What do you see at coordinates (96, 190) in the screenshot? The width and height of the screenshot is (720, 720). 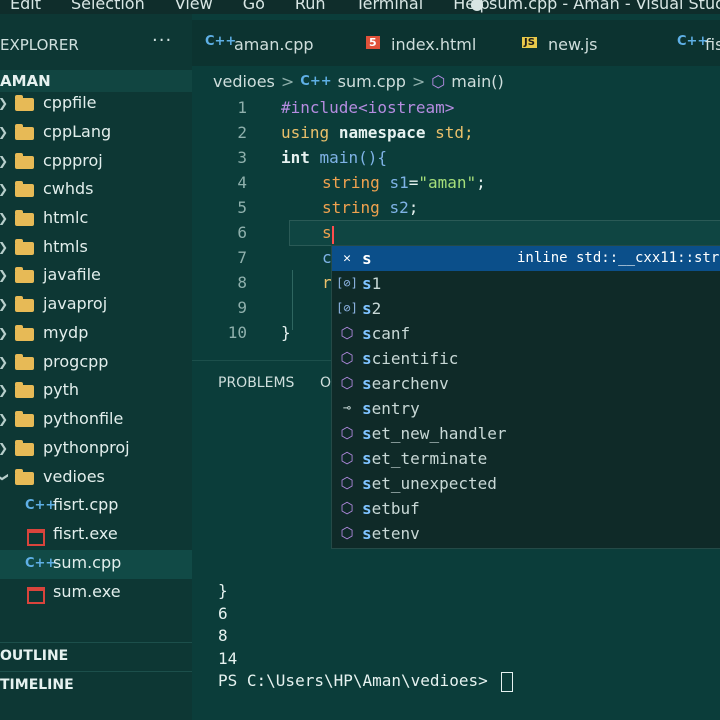 I see `folder-cwhds: ❯ cwhds` at bounding box center [96, 190].